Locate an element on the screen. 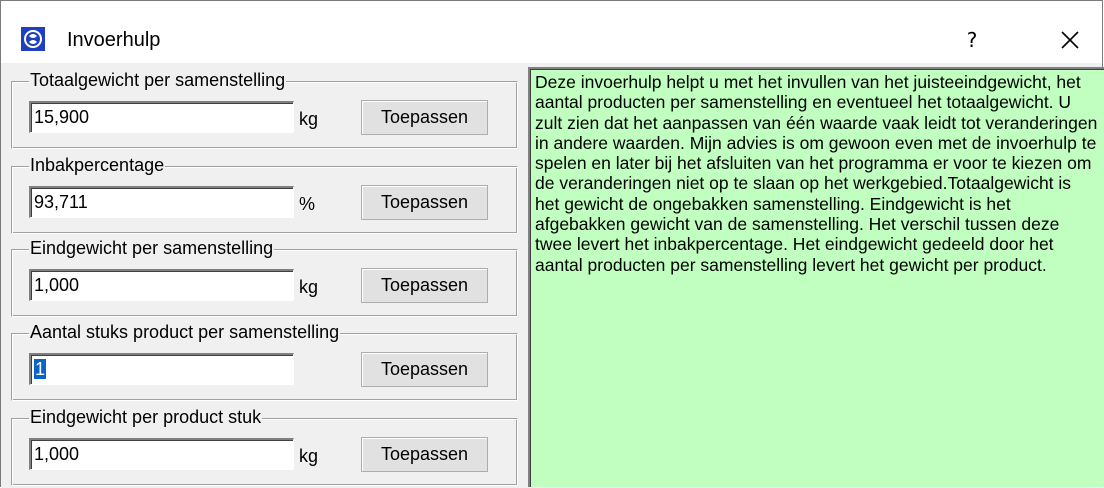  unit-label: % is located at coordinates (307, 204).